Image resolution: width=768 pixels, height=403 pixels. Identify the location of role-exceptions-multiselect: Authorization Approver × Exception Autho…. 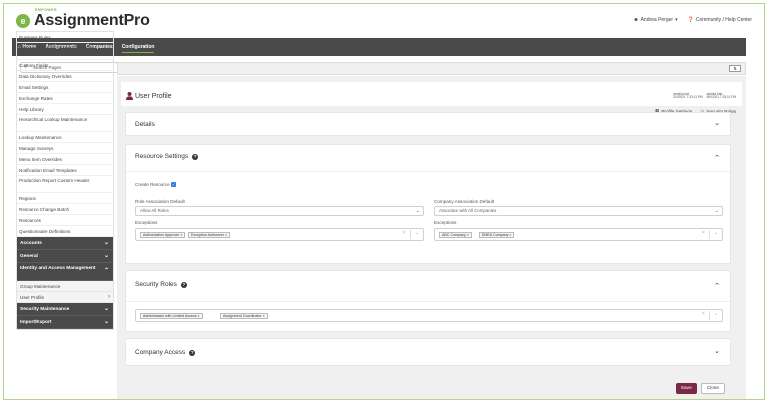
(279, 234).